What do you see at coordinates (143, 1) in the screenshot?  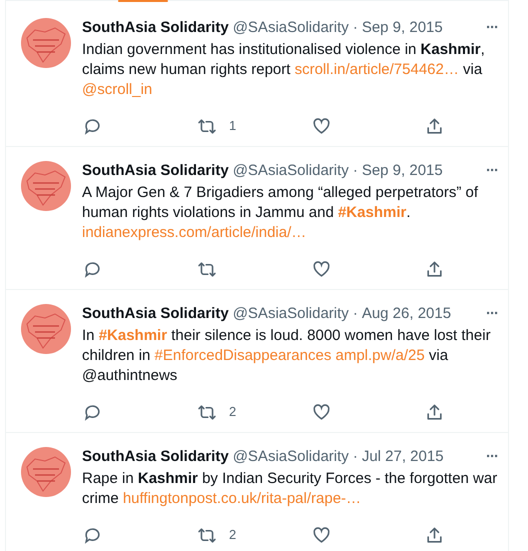 I see `tab-indicator` at bounding box center [143, 1].